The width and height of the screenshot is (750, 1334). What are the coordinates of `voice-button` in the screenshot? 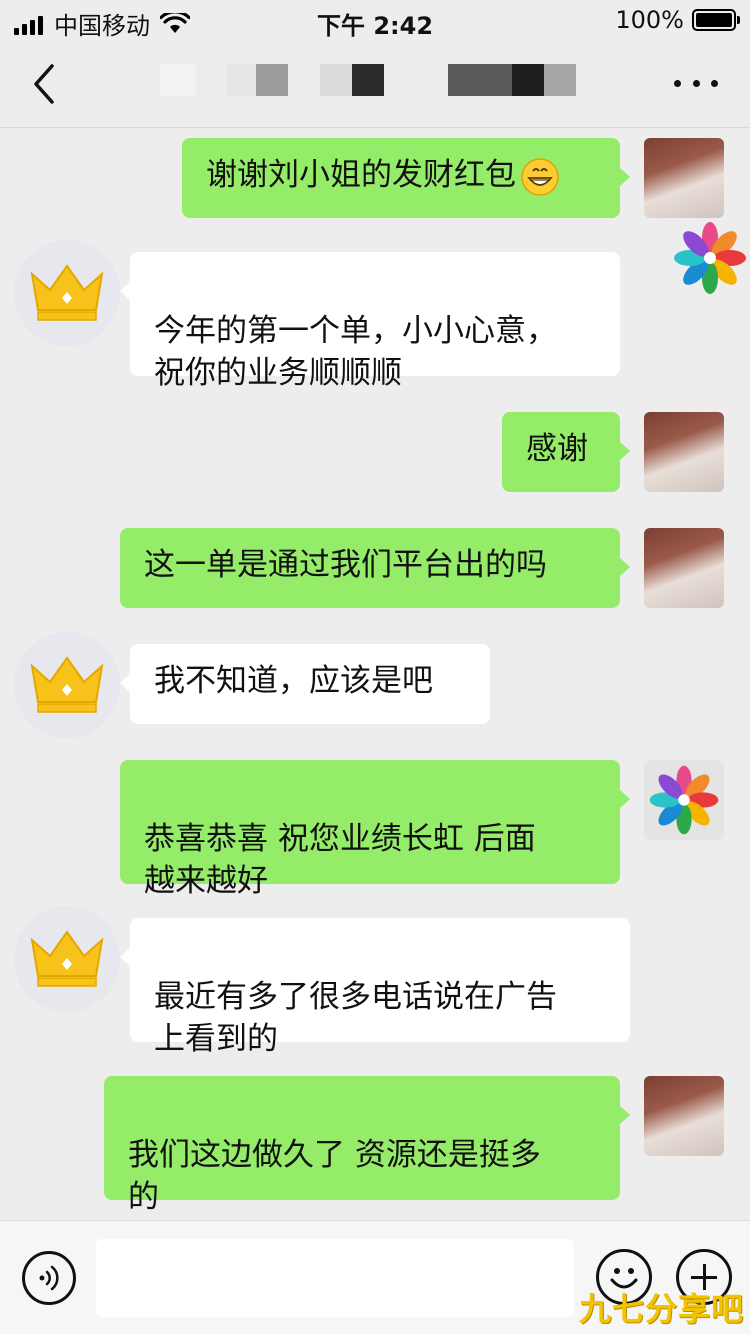 It's located at (49, 1278).